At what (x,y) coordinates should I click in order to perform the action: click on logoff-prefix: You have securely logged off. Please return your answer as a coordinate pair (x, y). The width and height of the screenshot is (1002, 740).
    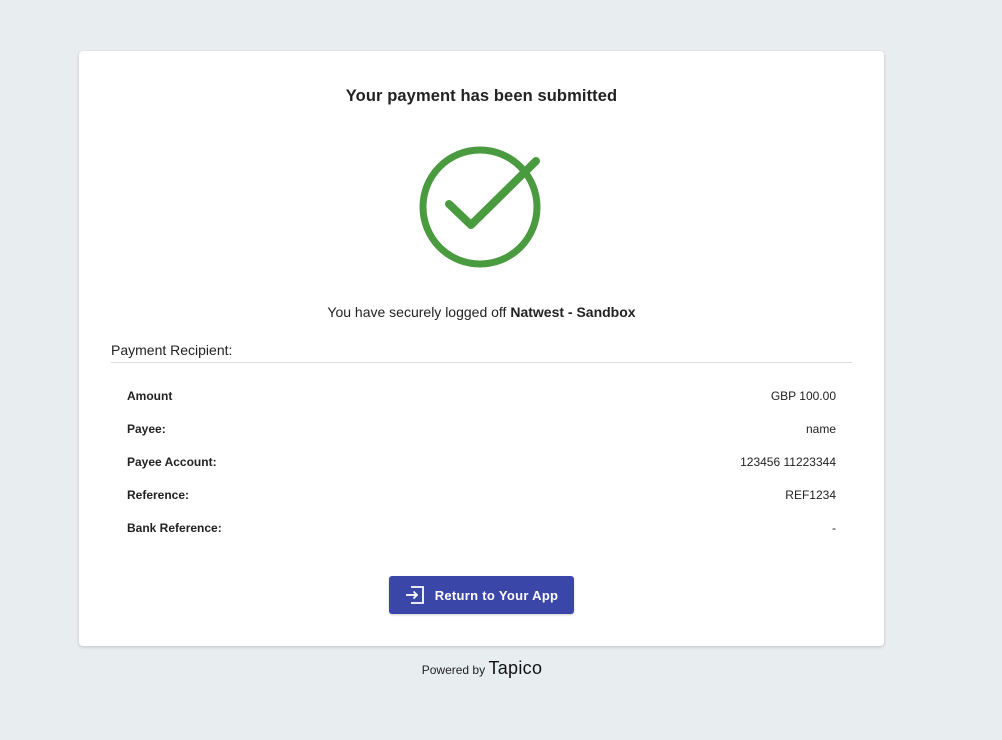
    Looking at the image, I should click on (419, 312).